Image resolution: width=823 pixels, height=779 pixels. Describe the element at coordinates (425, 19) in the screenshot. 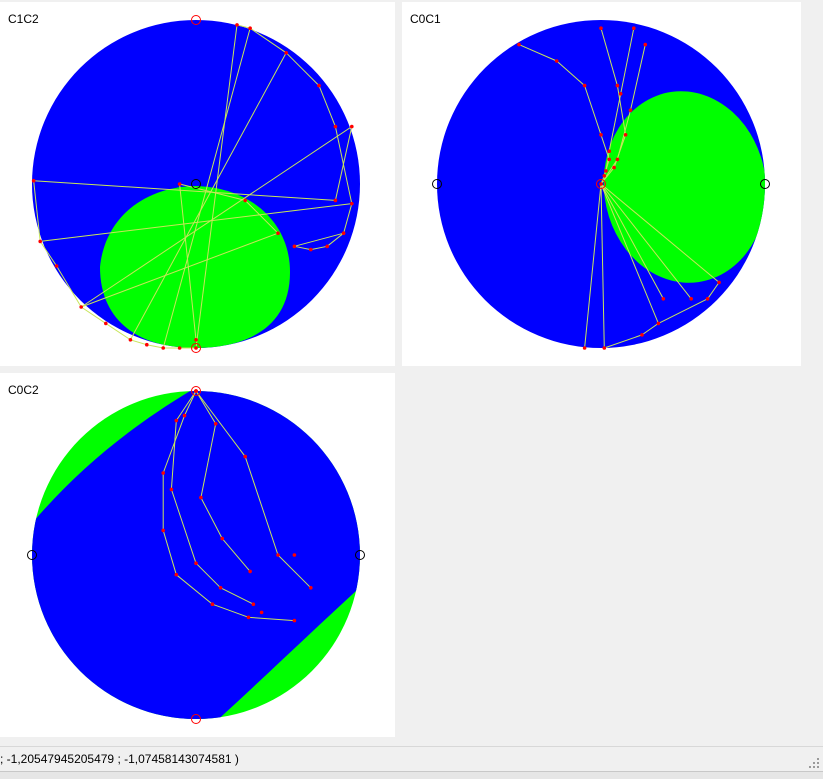

I see `panel-title-c0c1: C0C1` at that location.